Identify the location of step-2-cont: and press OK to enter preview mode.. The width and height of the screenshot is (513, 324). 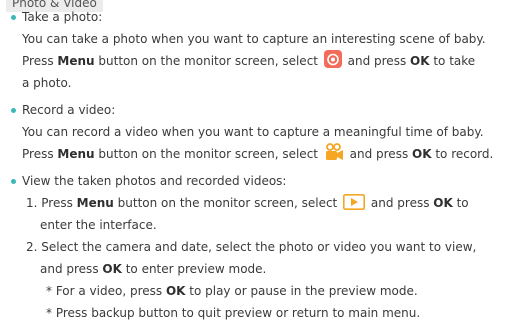
(153, 269).